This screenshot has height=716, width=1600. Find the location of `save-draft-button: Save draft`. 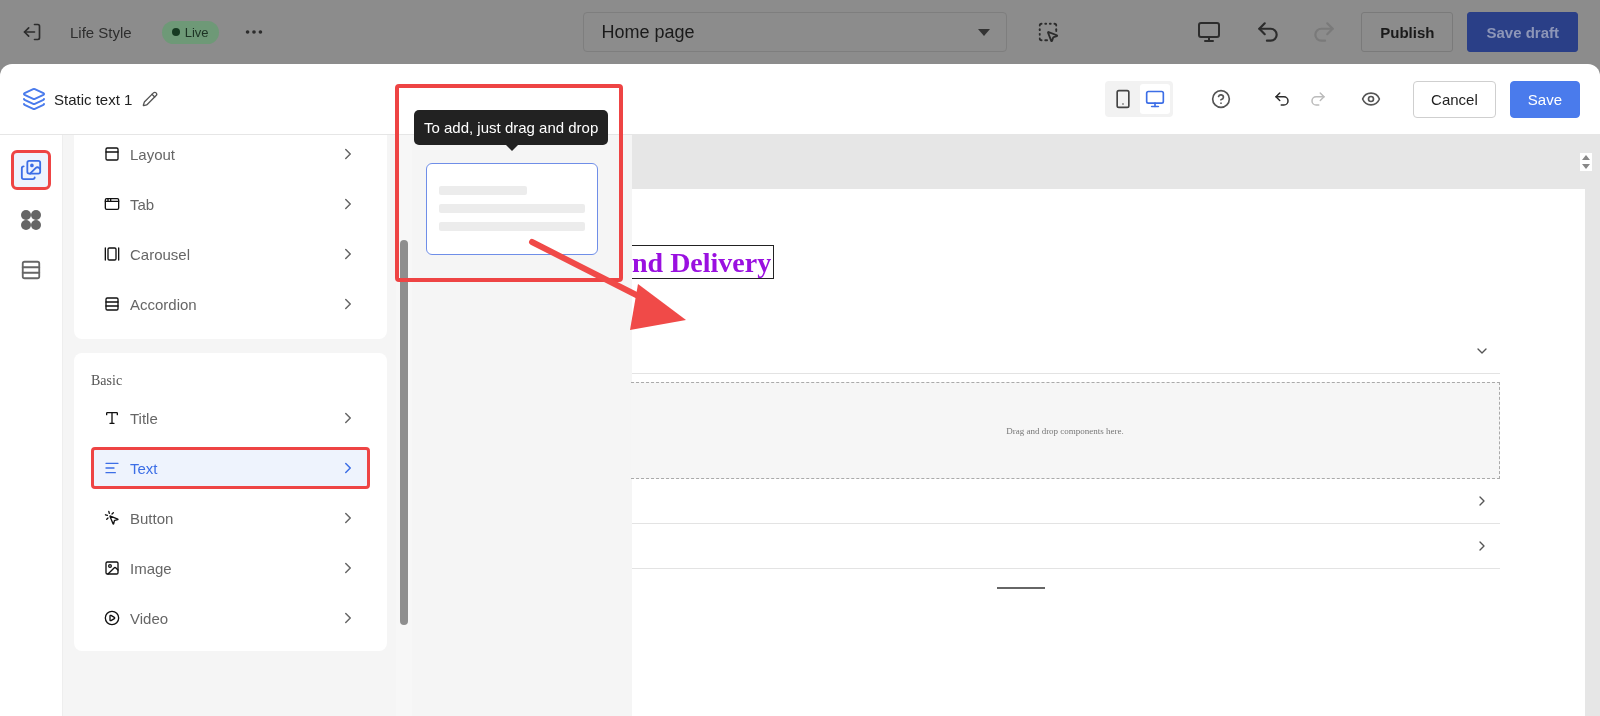

save-draft-button: Save draft is located at coordinates (1522, 32).